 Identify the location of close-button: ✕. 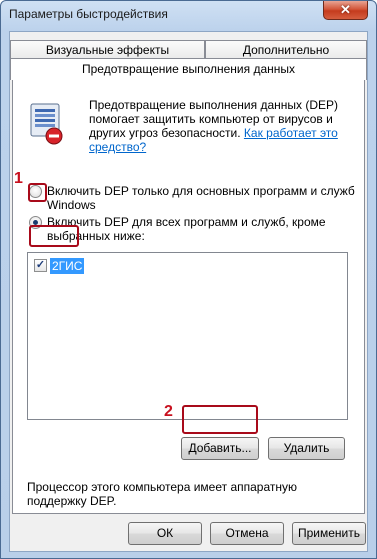
(345, 10).